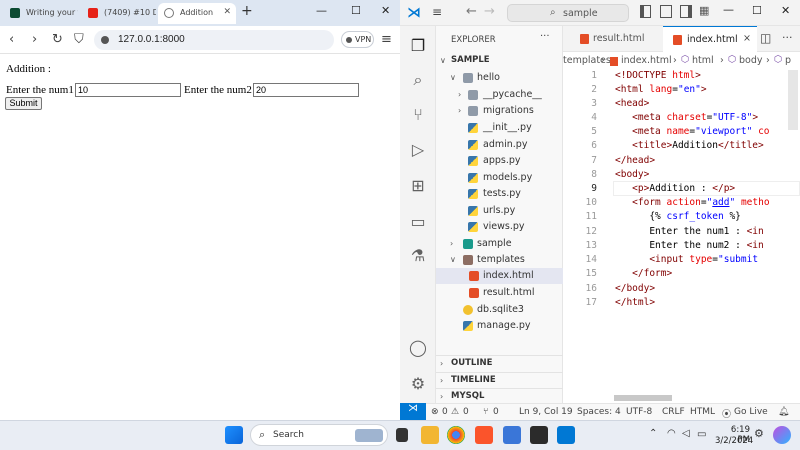 The width and height of the screenshot is (800, 450). What do you see at coordinates (321, 10) in the screenshot?
I see `minimize-icon: —` at bounding box center [321, 10].